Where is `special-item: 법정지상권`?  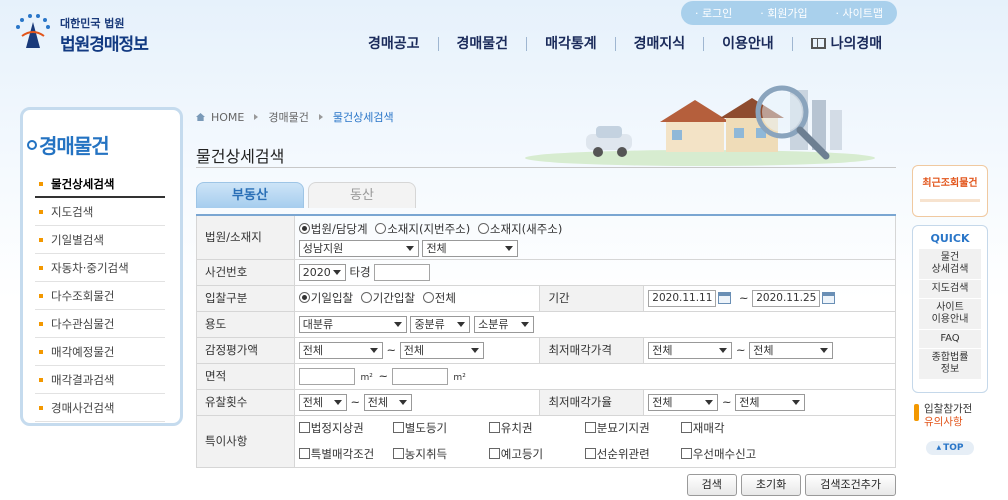
special-item: 법정지상권 is located at coordinates (345, 428).